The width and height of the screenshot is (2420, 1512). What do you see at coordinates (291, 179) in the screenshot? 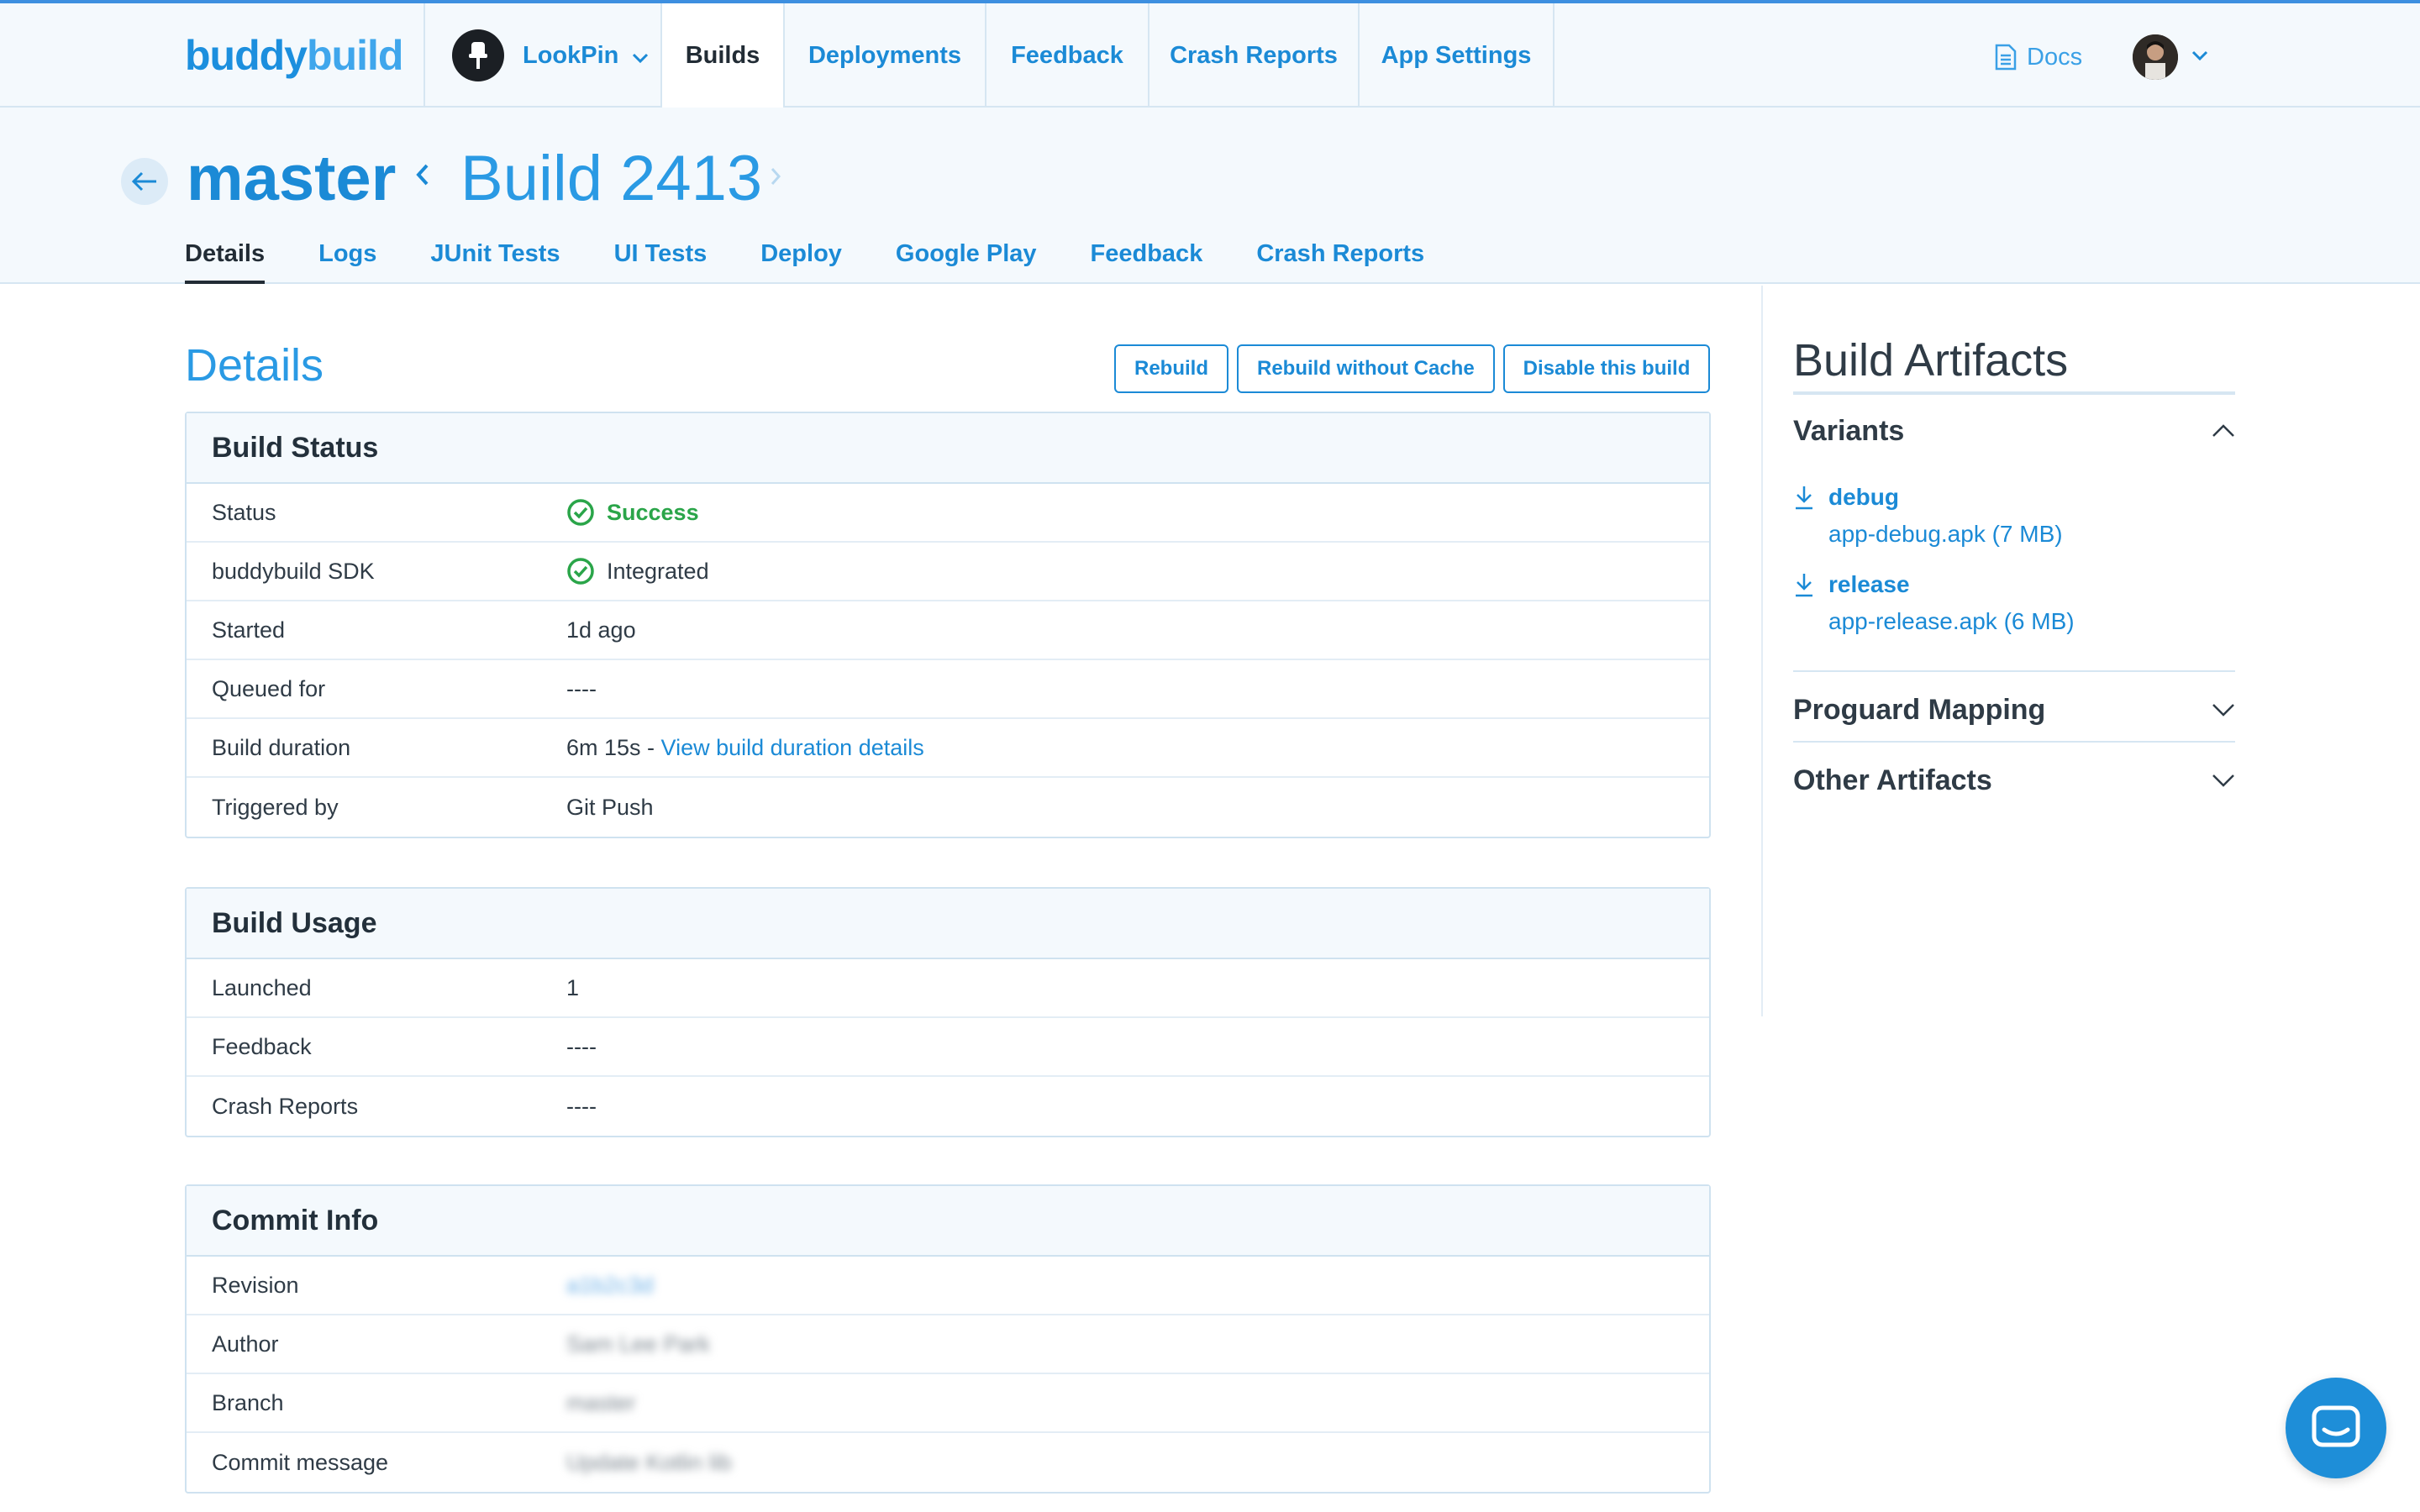
I see `branch-title: master` at bounding box center [291, 179].